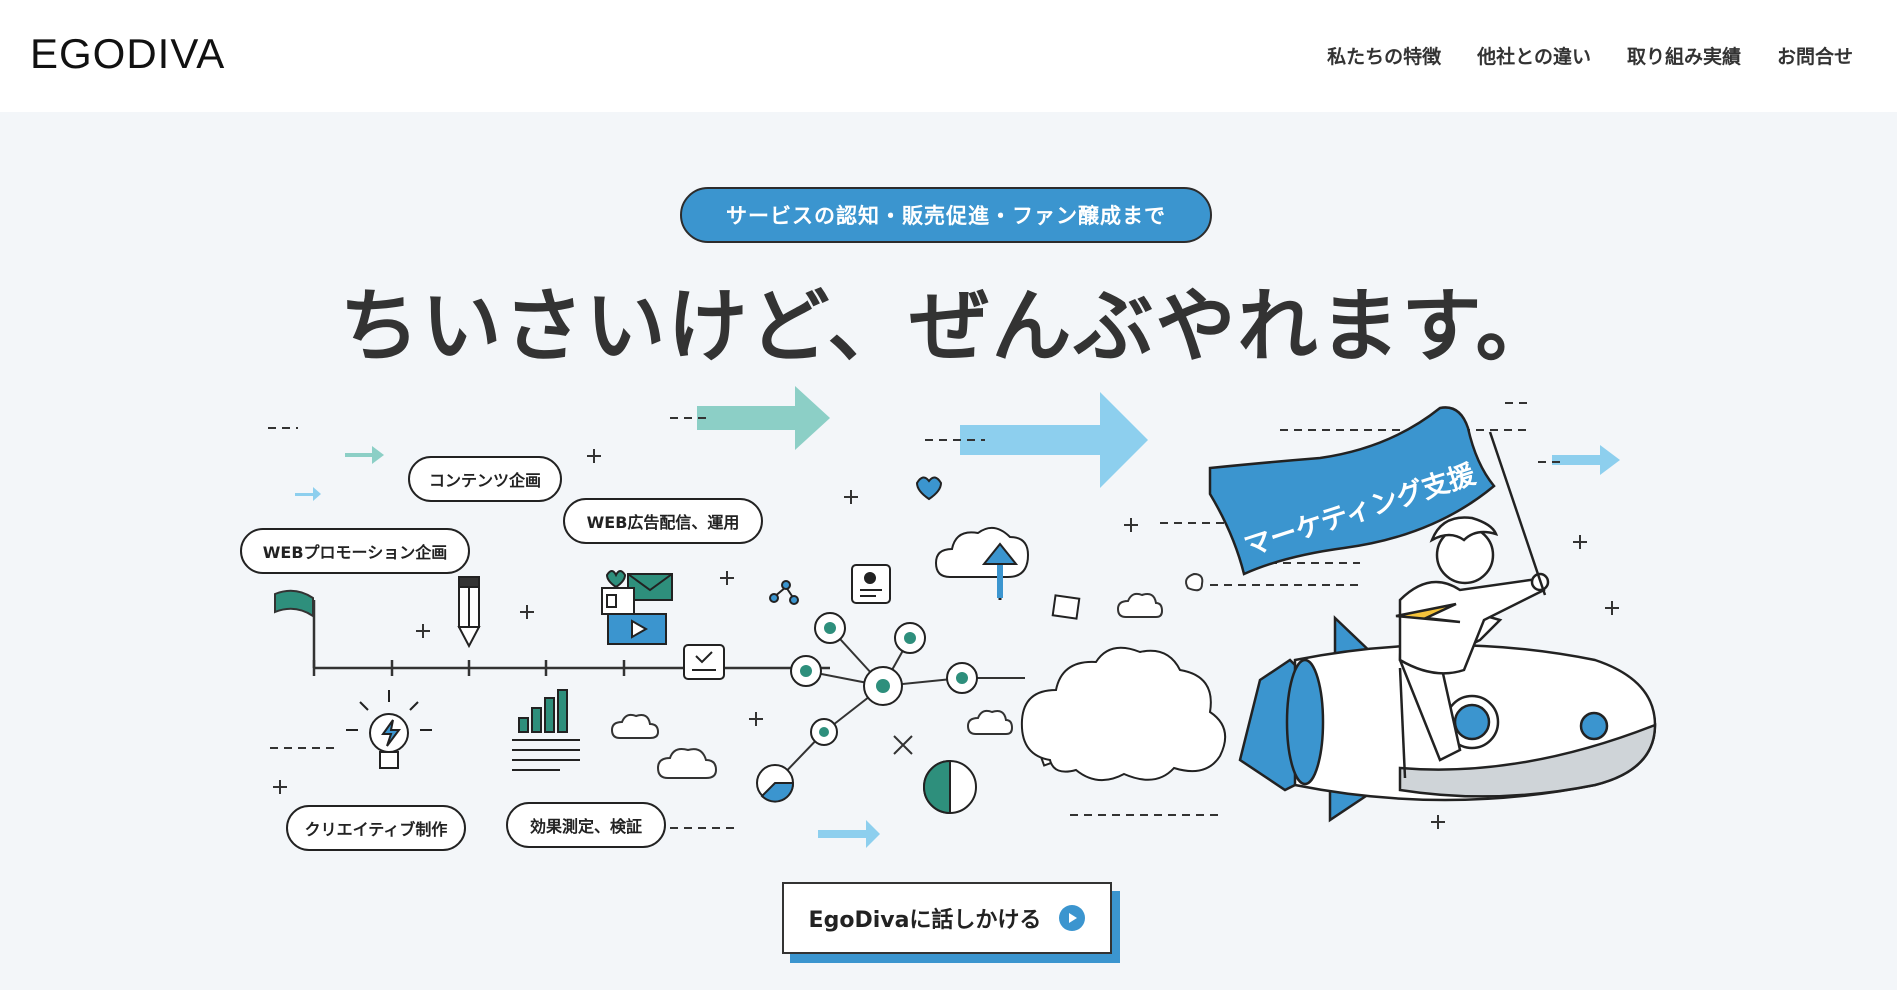 This screenshot has height=990, width=1897. Describe the element at coordinates (469, 612) in the screenshot. I see `pencil-icon` at that location.